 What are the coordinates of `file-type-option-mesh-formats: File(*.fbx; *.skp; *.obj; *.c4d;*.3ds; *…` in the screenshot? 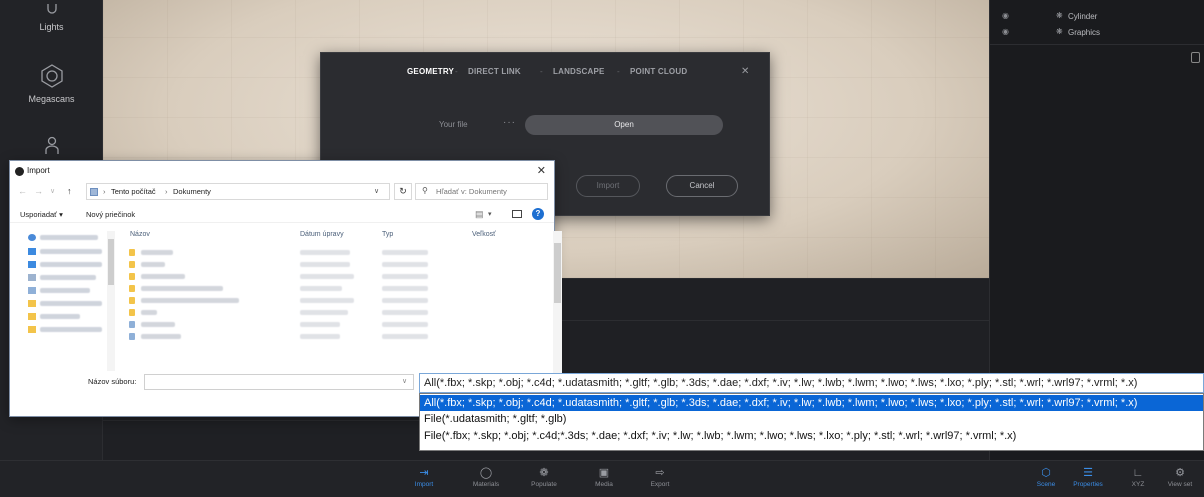 It's located at (811, 436).